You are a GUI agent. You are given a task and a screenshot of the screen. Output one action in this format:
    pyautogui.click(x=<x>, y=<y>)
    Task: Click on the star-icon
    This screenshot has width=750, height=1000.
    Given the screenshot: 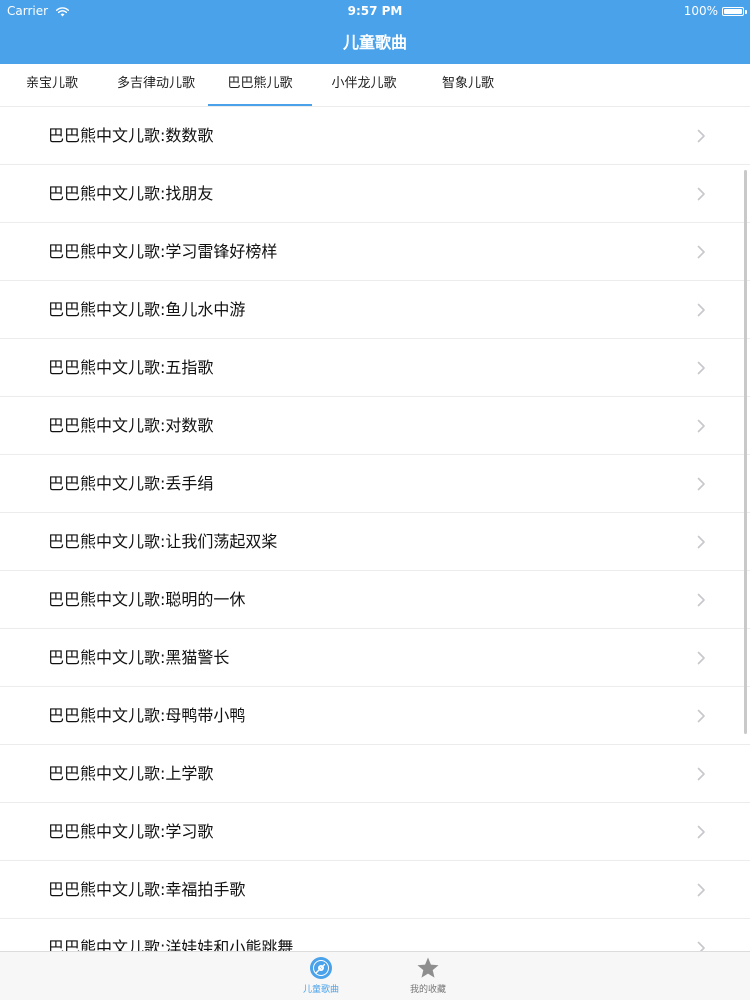 What is the action you would take?
    pyautogui.click(x=428, y=967)
    